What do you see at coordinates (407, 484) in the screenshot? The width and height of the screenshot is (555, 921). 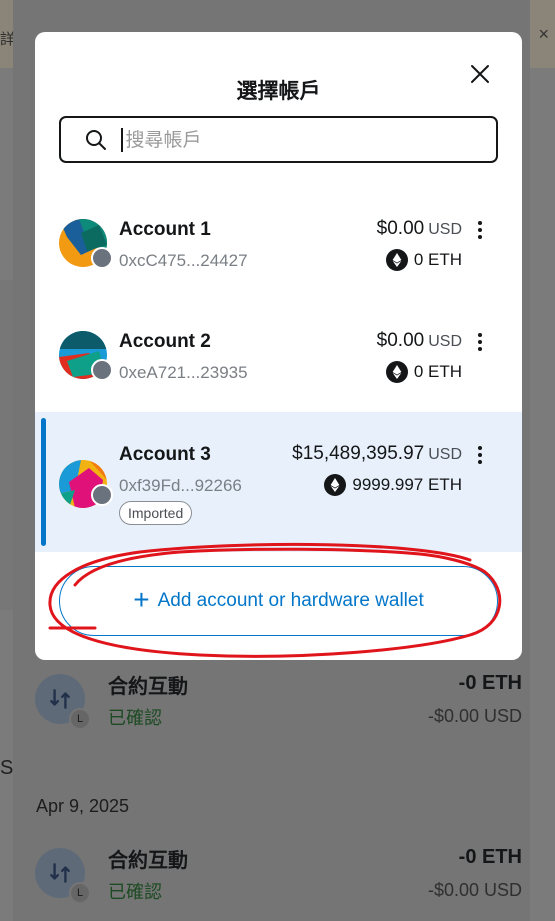 I see `eth-value: 9999.997 ETH` at bounding box center [407, 484].